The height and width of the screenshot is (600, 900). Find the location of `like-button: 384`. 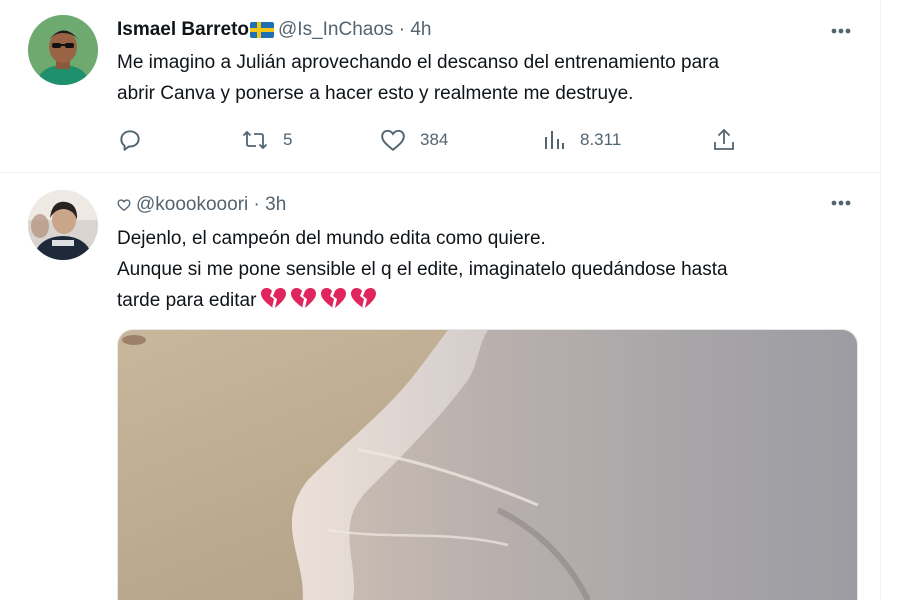

like-button: 384 is located at coordinates (414, 140).